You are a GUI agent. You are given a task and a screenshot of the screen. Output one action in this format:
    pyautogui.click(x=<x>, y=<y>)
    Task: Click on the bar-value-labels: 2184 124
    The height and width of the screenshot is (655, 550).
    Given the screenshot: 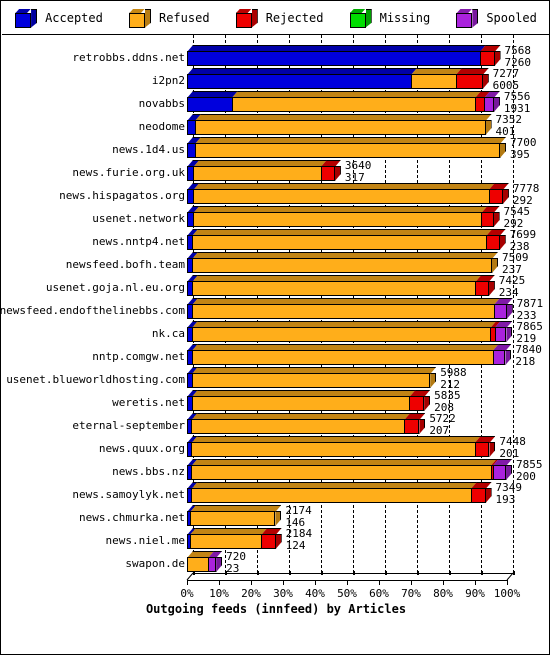 What is the action you would take?
    pyautogui.click(x=299, y=540)
    